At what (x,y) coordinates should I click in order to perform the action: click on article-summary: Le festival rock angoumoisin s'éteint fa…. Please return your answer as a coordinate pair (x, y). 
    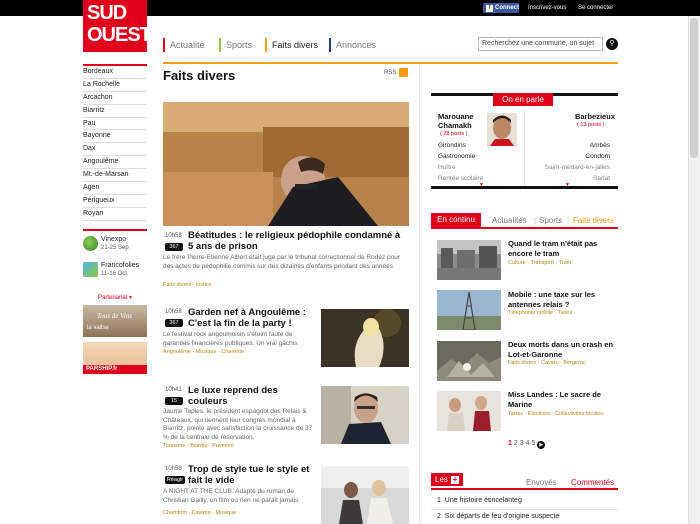
    Looking at the image, I should click on (230, 339).